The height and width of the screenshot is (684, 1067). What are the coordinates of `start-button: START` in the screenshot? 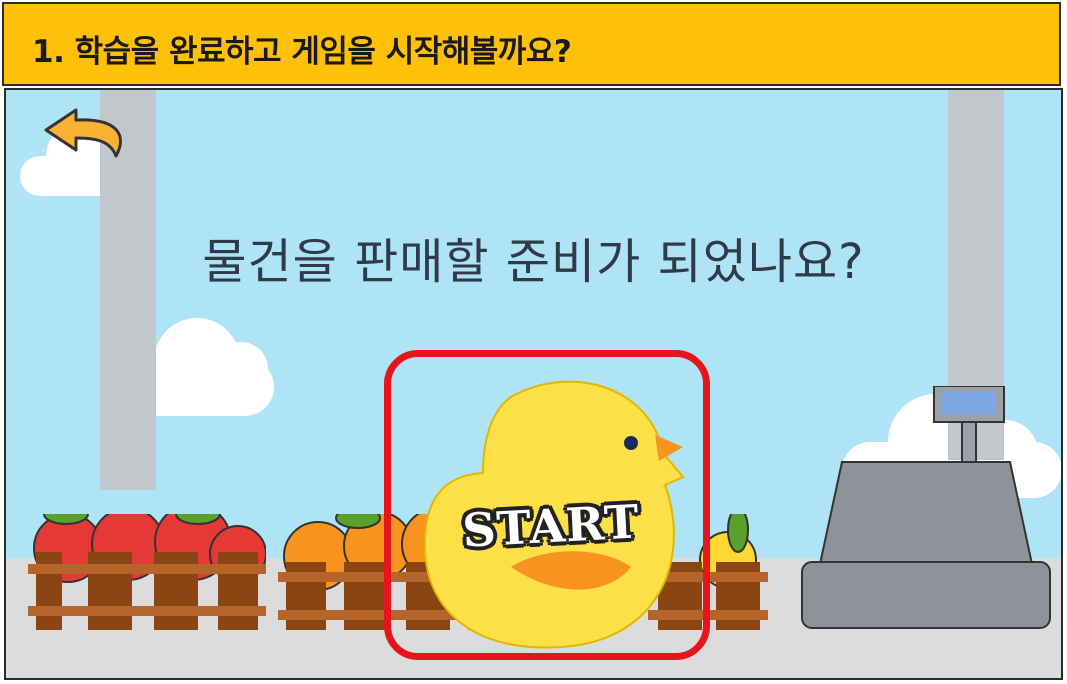 It's located at (547, 505).